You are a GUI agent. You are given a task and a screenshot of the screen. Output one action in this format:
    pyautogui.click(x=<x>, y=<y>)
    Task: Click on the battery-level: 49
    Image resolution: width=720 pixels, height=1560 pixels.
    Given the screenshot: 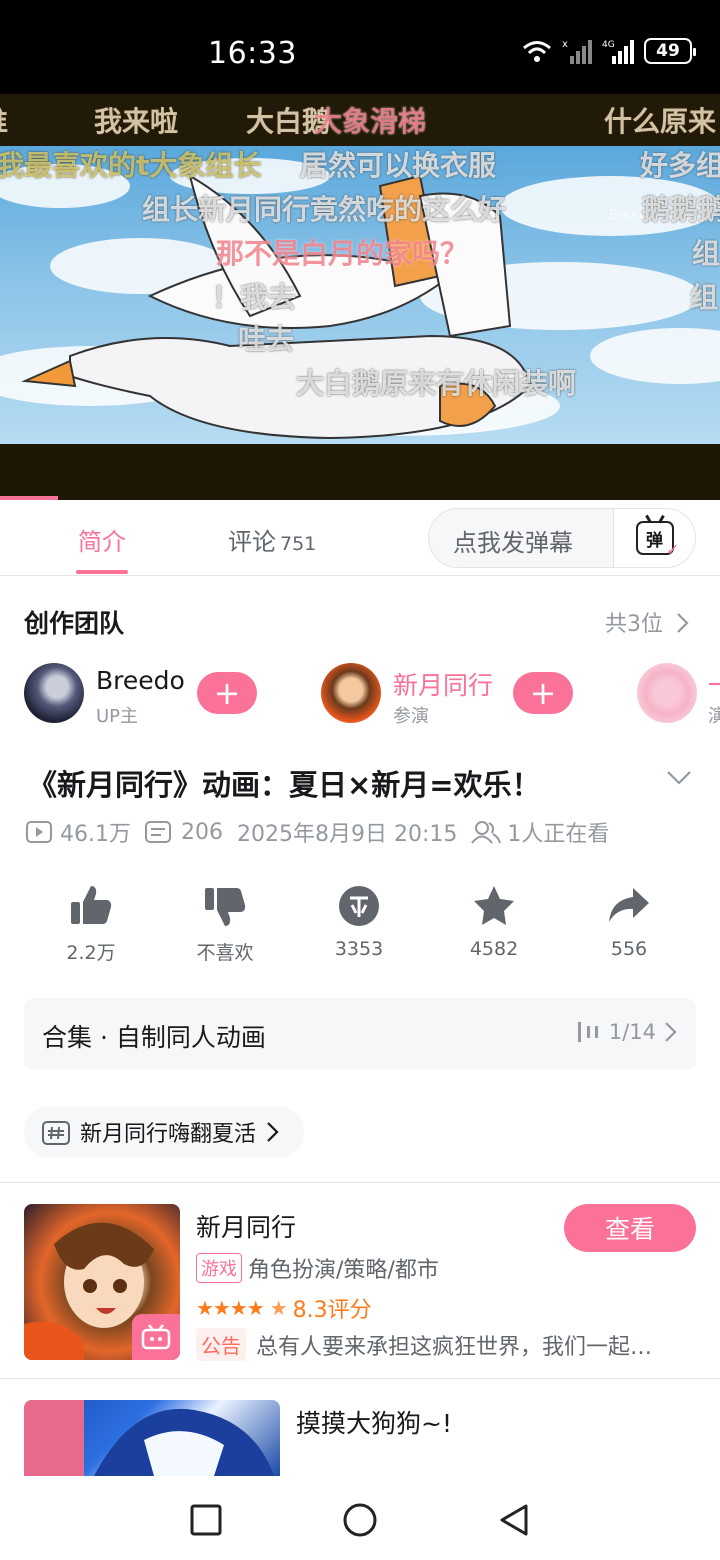 What is the action you would take?
    pyautogui.click(x=668, y=51)
    